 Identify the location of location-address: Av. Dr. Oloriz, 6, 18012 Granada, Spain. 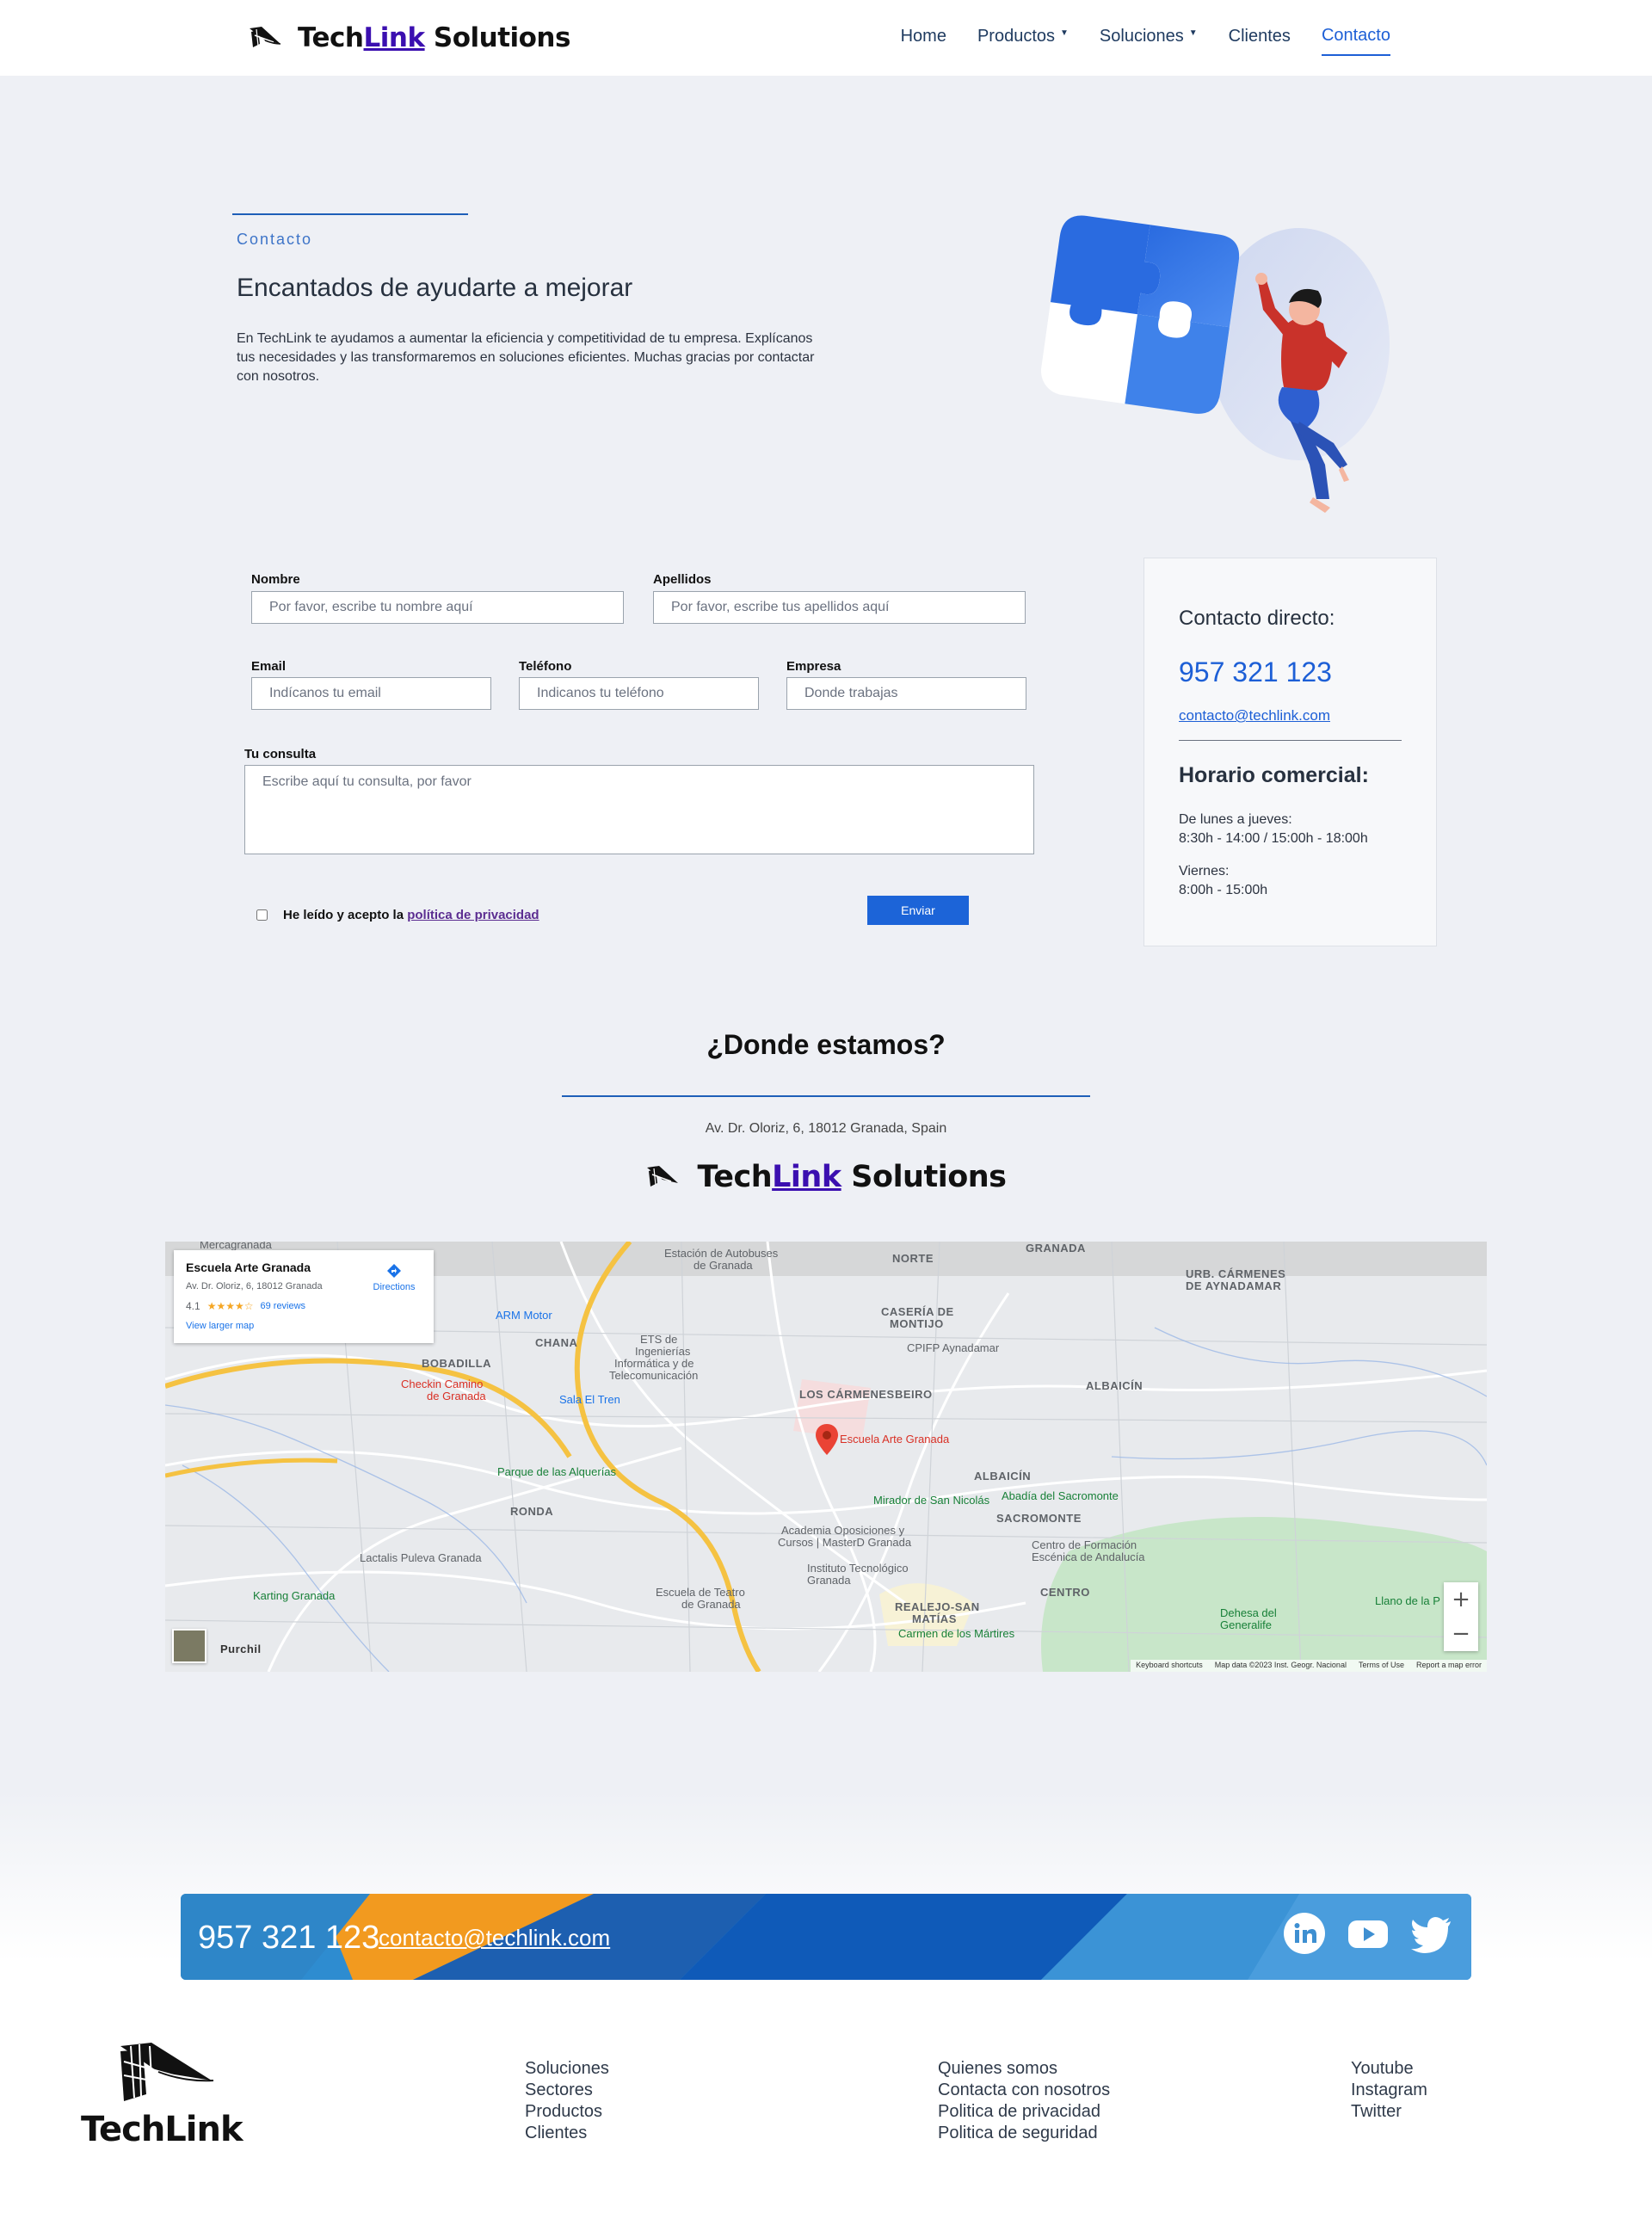
(826, 1128).